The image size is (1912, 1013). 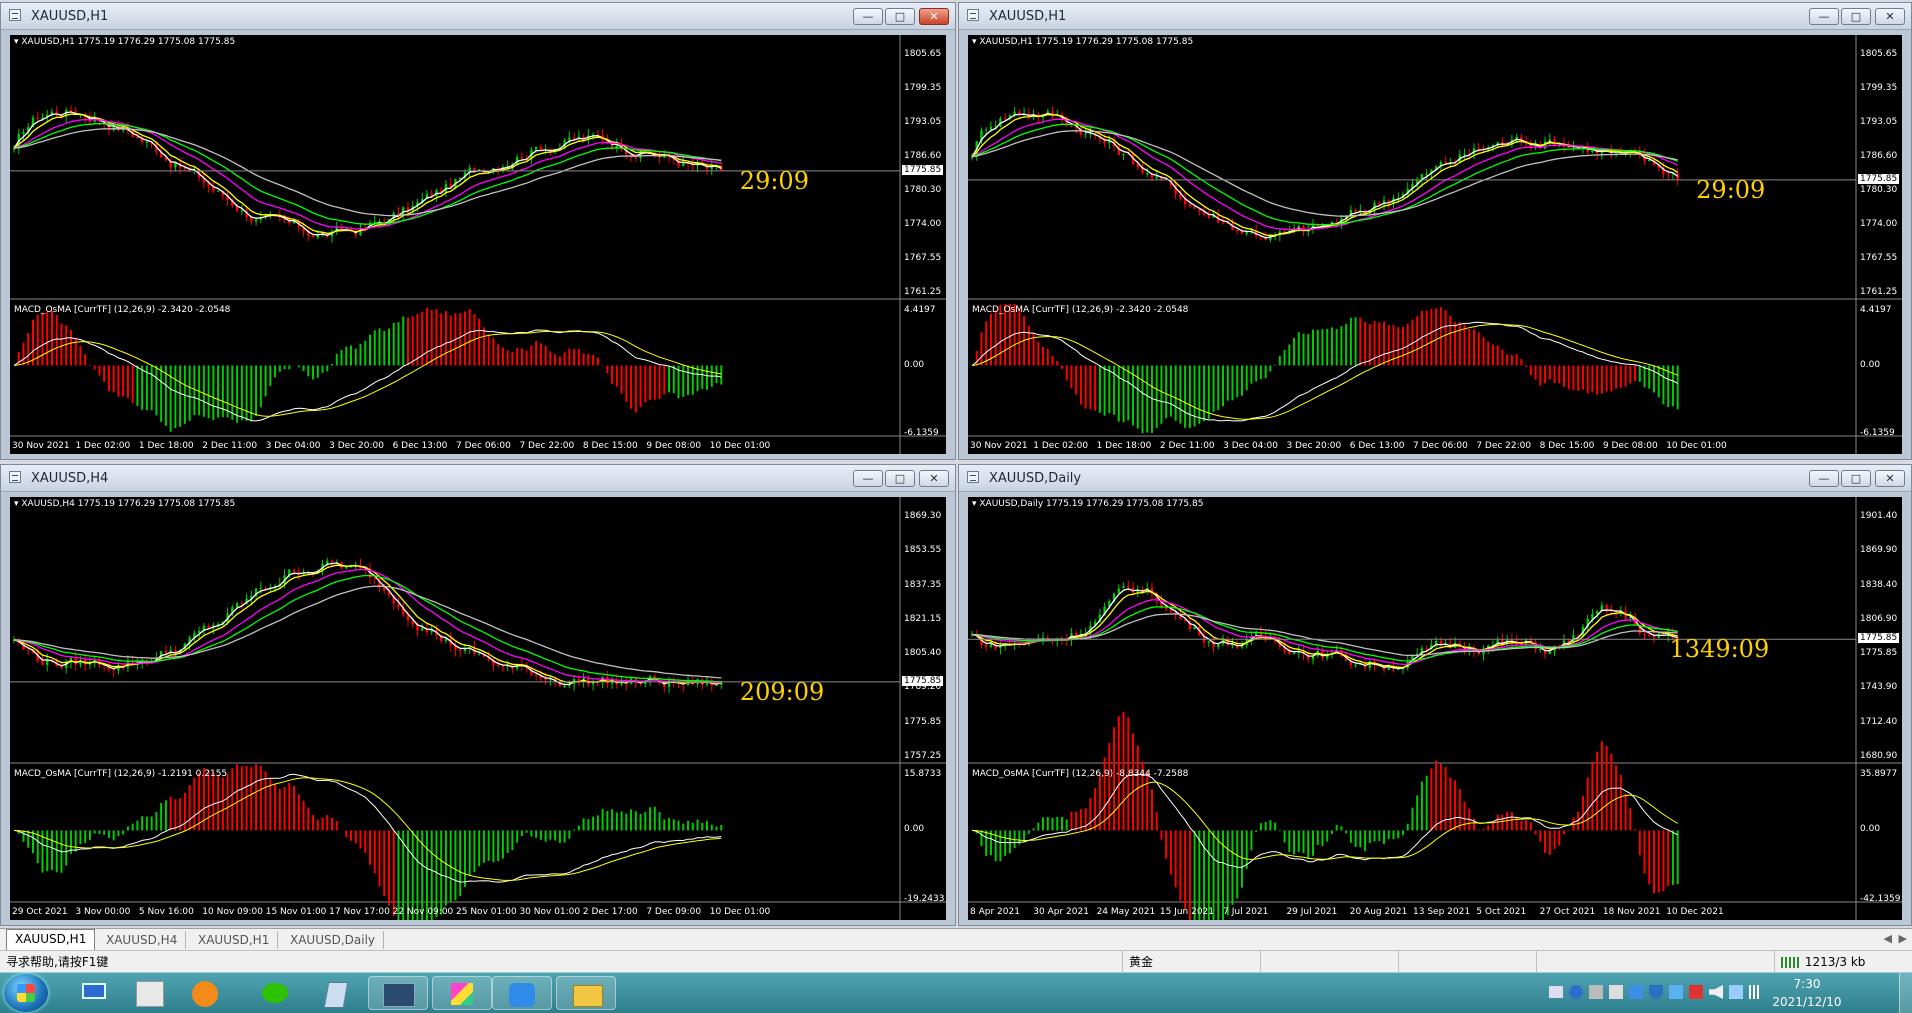 I want to click on time-axis-label: 30 Nov 2021, so click(x=41, y=446).